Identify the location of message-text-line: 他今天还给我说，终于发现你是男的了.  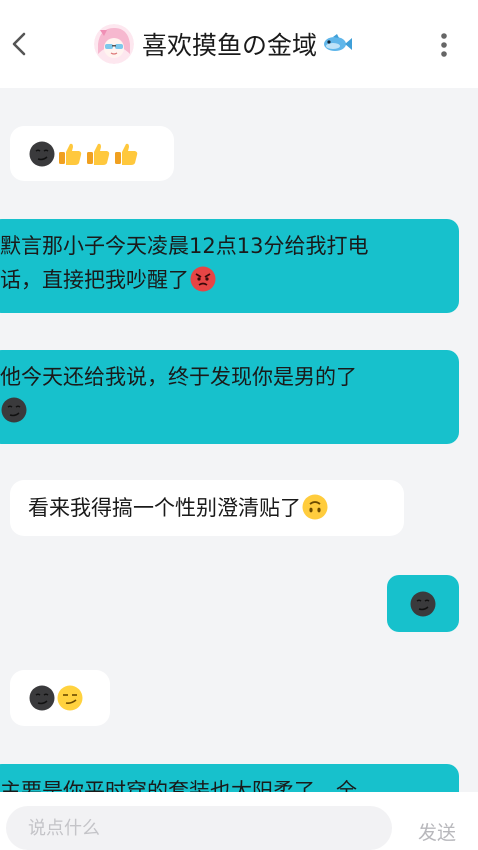
(178, 377).